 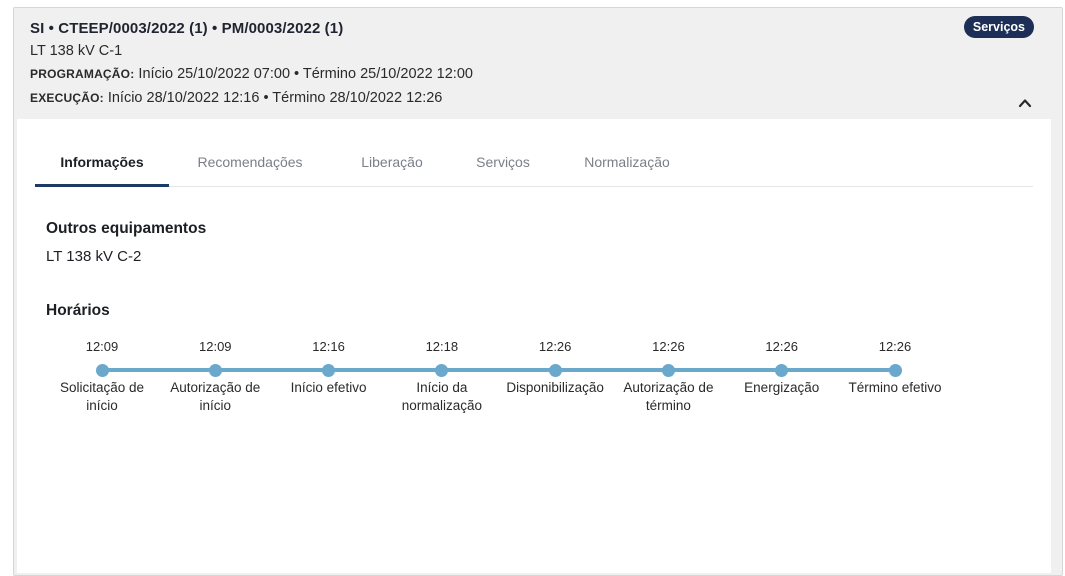 I want to click on chevron-up-icon, so click(x=1025, y=103).